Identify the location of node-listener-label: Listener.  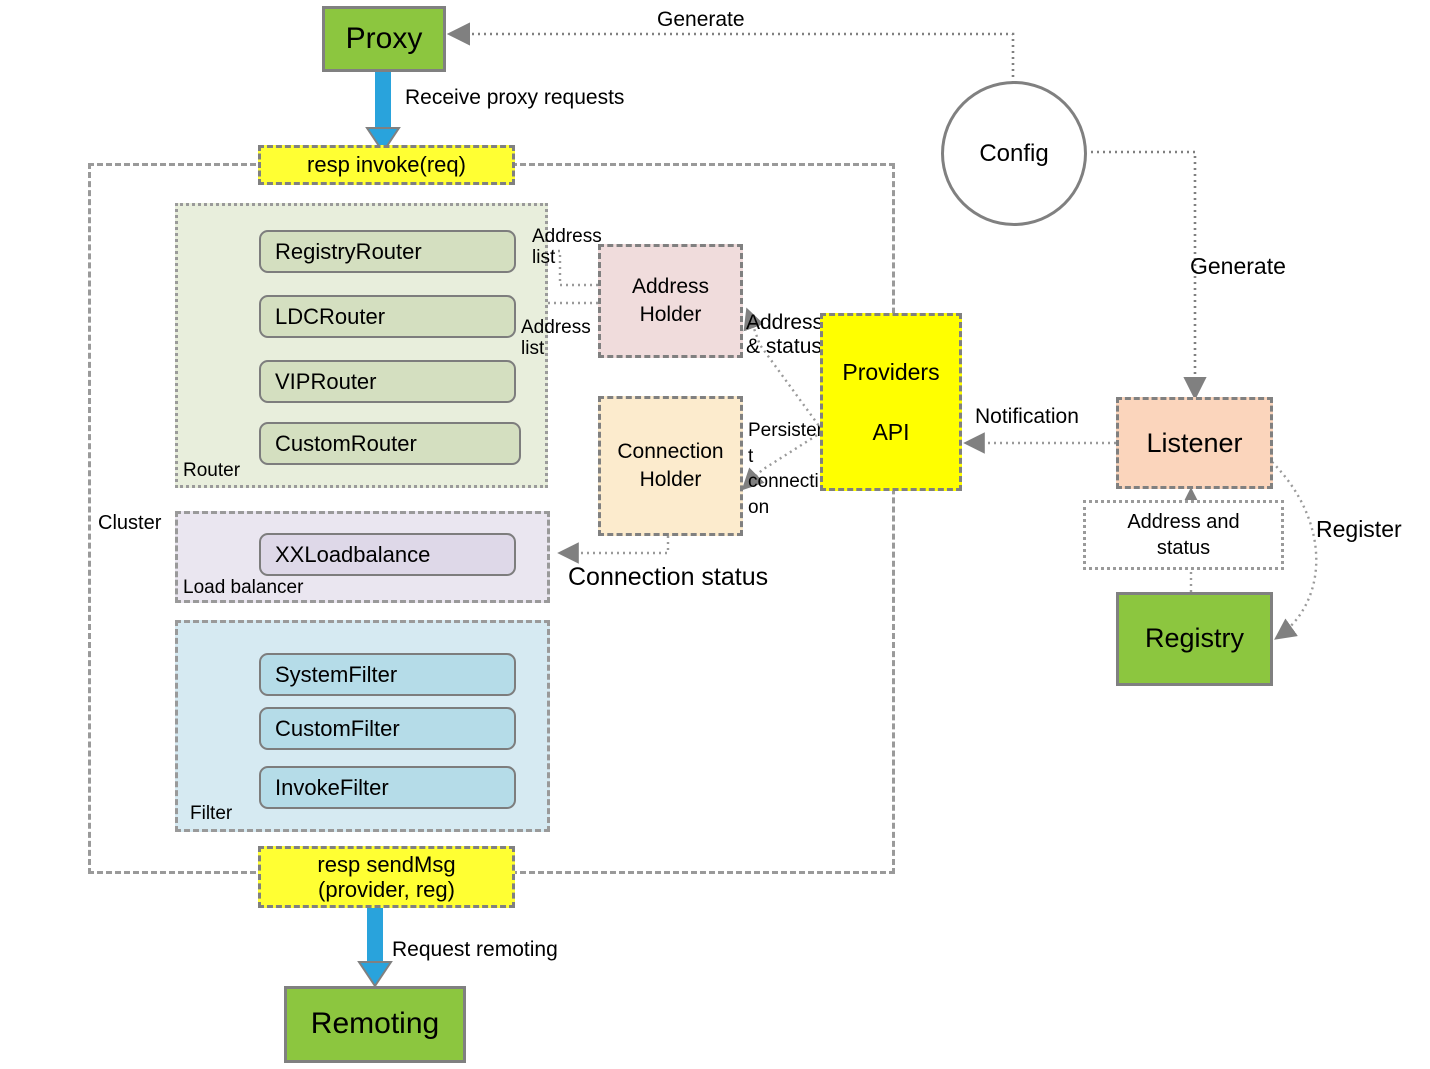
(1194, 442).